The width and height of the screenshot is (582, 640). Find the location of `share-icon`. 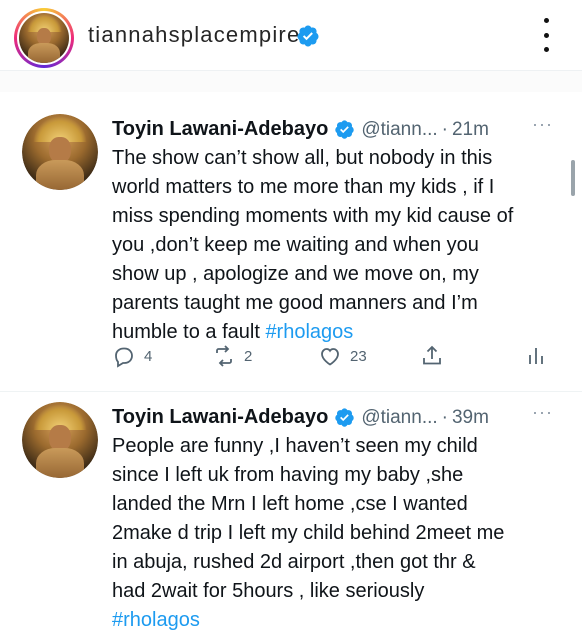

share-icon is located at coordinates (432, 355).